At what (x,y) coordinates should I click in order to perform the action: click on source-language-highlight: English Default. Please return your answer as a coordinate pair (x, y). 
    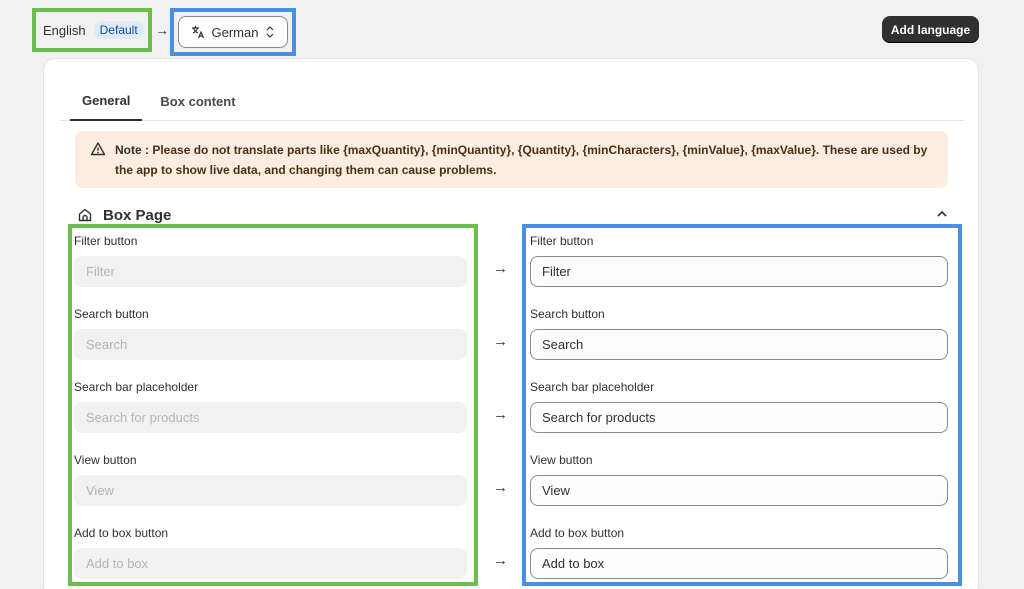
    Looking at the image, I should click on (92, 30).